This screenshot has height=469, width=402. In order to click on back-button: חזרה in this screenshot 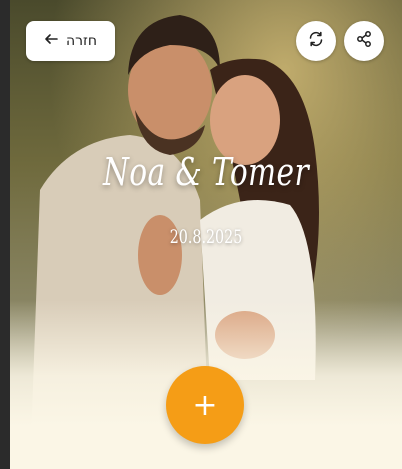, I will do `click(70, 41)`.